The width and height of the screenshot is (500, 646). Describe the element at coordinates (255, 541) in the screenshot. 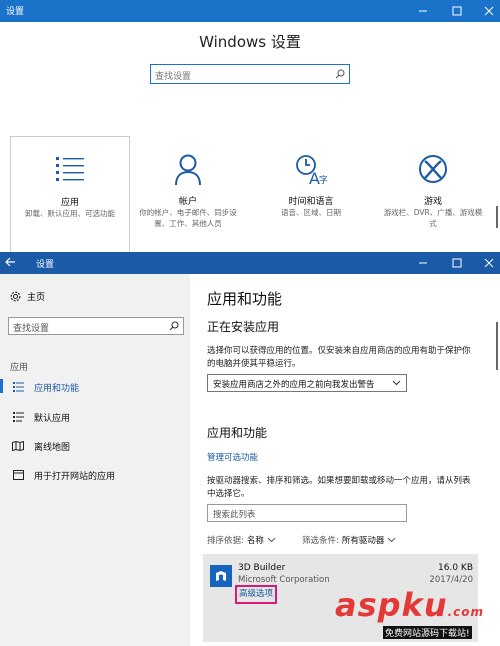

I see `sort-value: 名称` at that location.